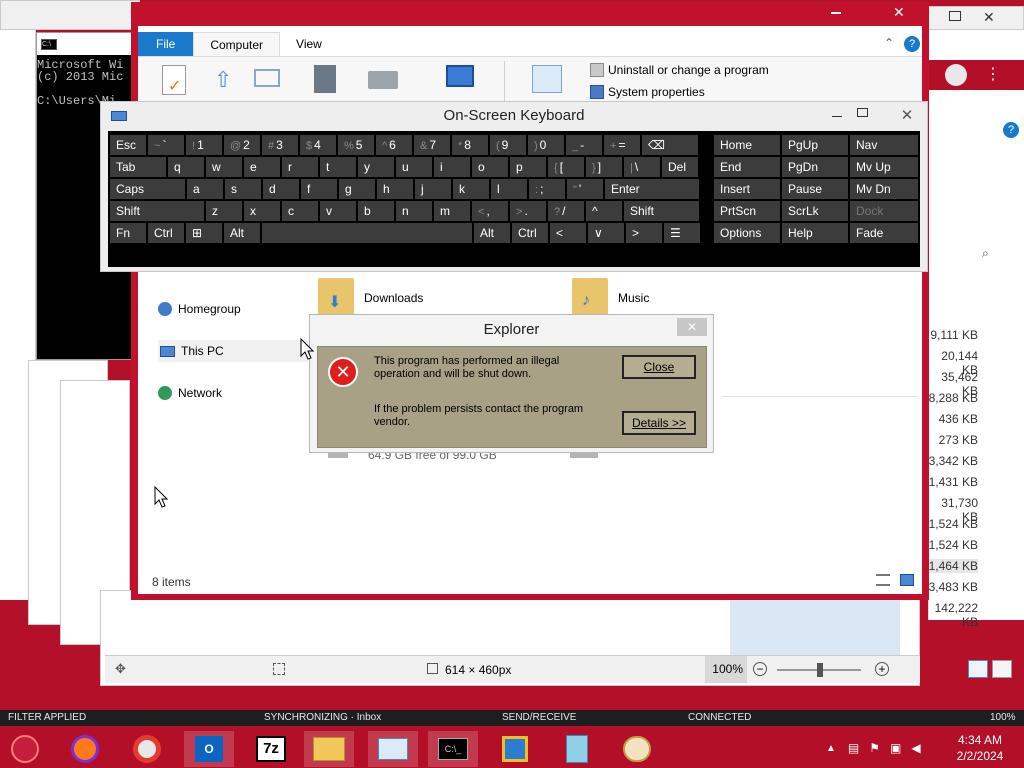 The width and height of the screenshot is (1024, 768). Describe the element at coordinates (147, 189) in the screenshot. I see `osk-key: Caps` at that location.